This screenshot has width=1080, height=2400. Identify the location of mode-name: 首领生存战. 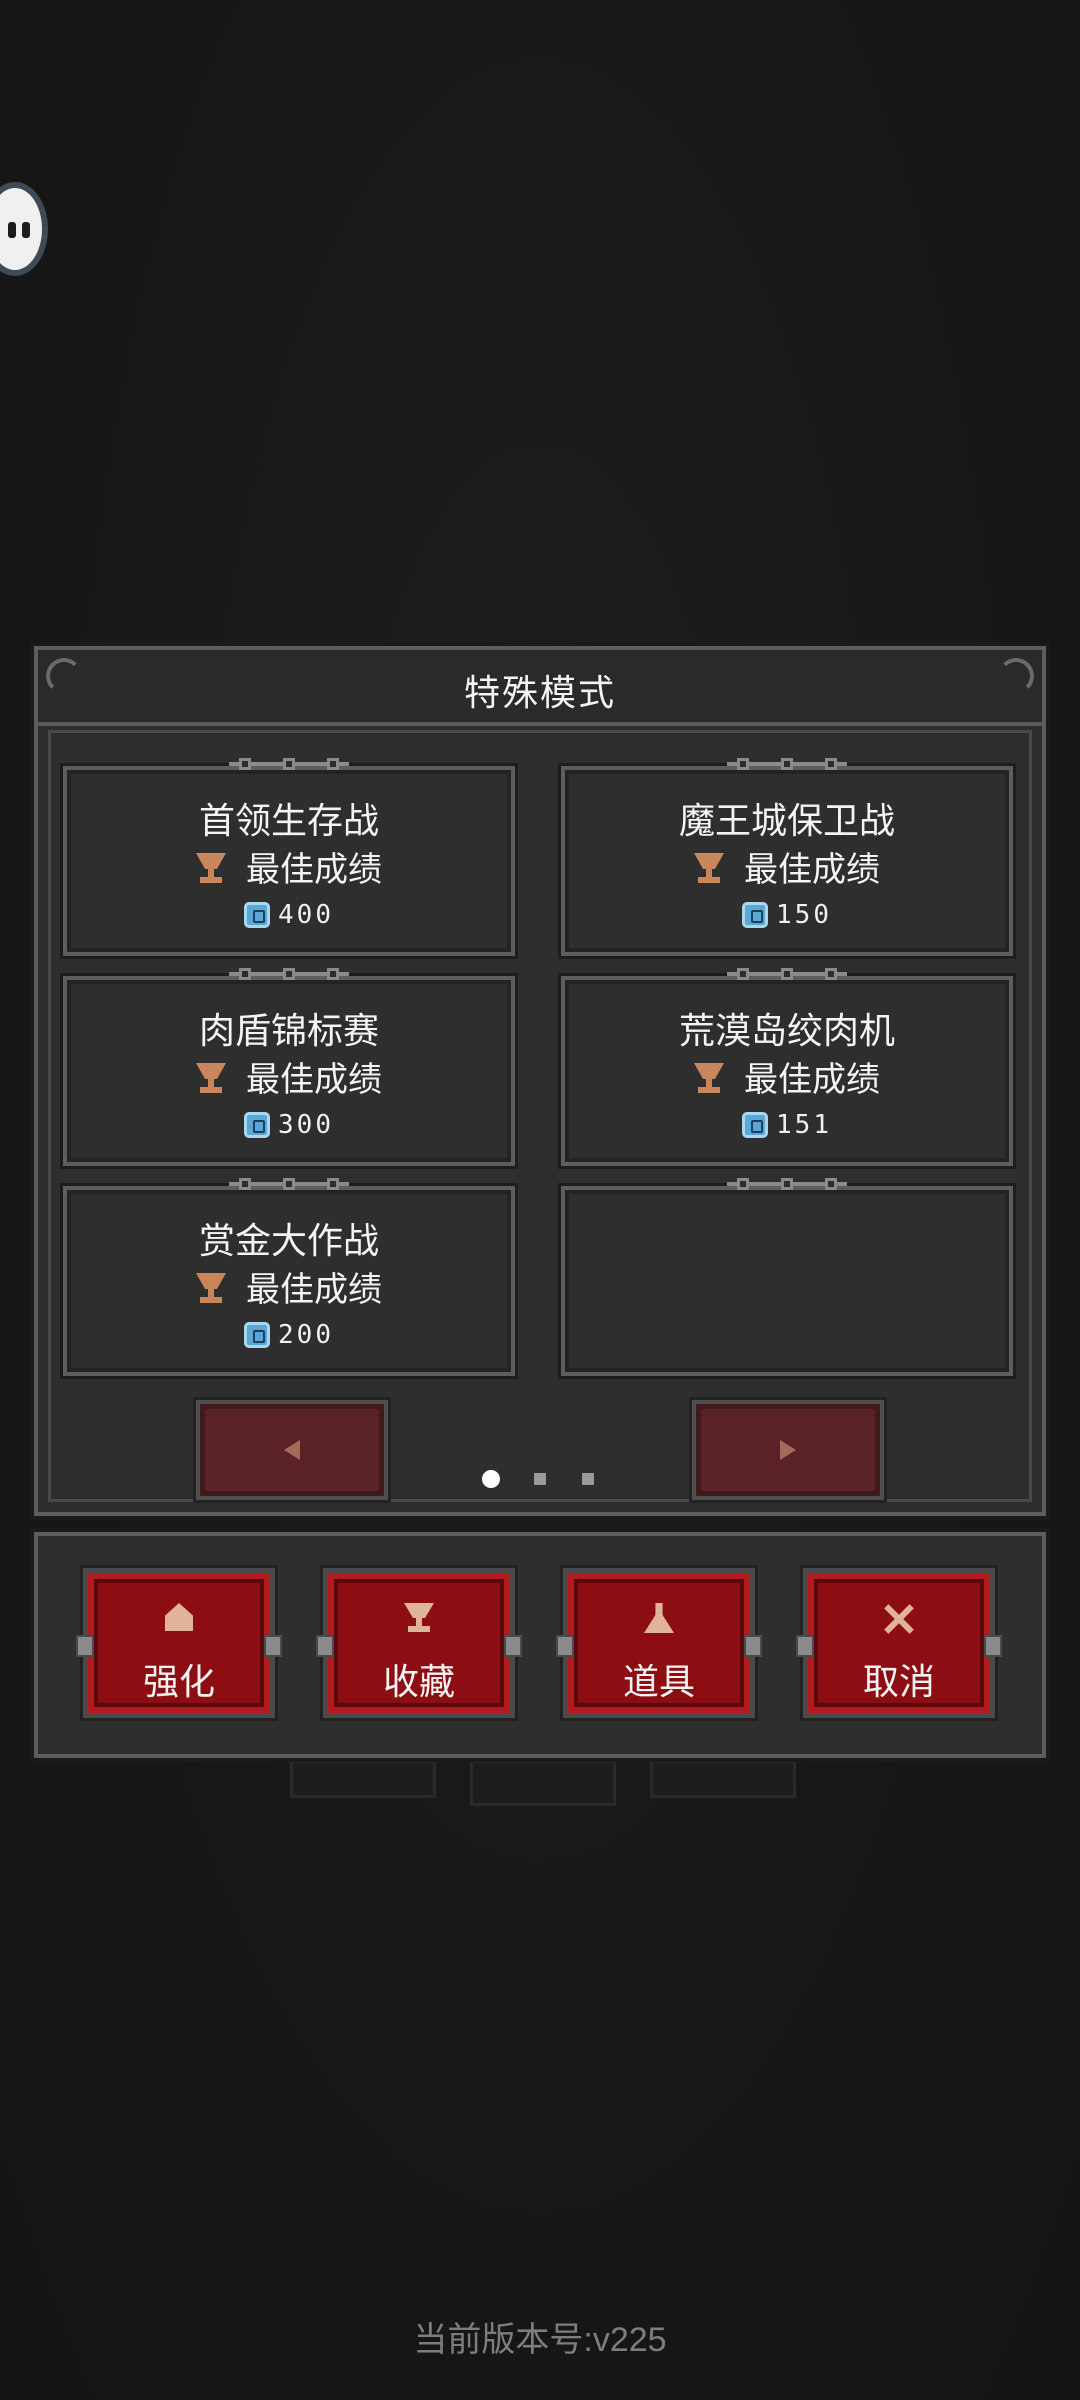
(288, 821).